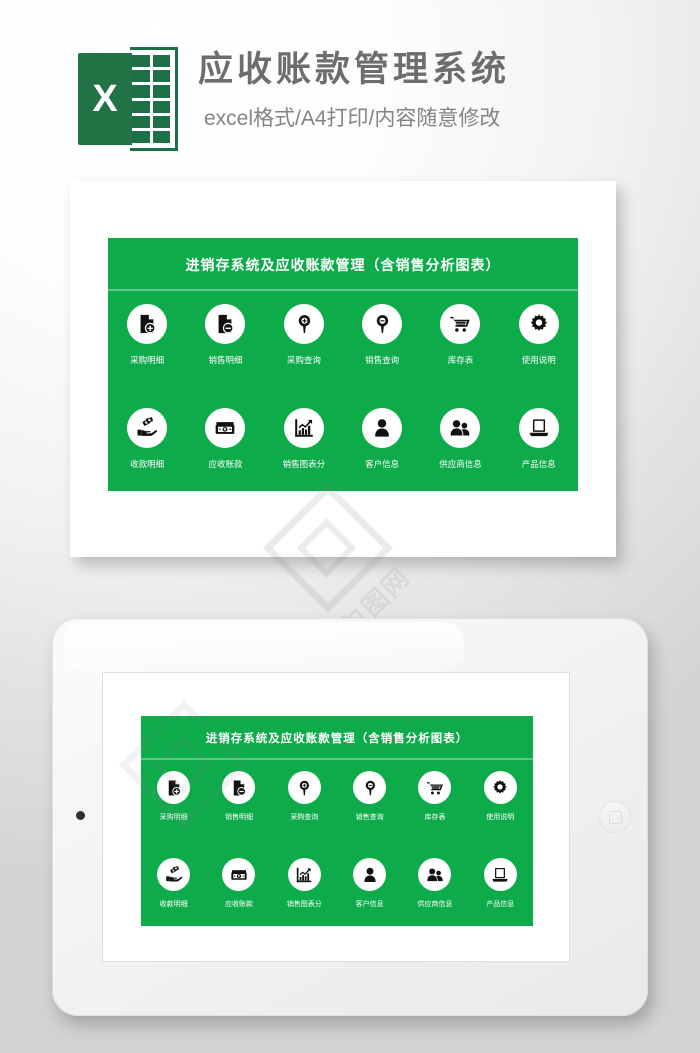  I want to click on excel-logo-tab: X, so click(105, 99).